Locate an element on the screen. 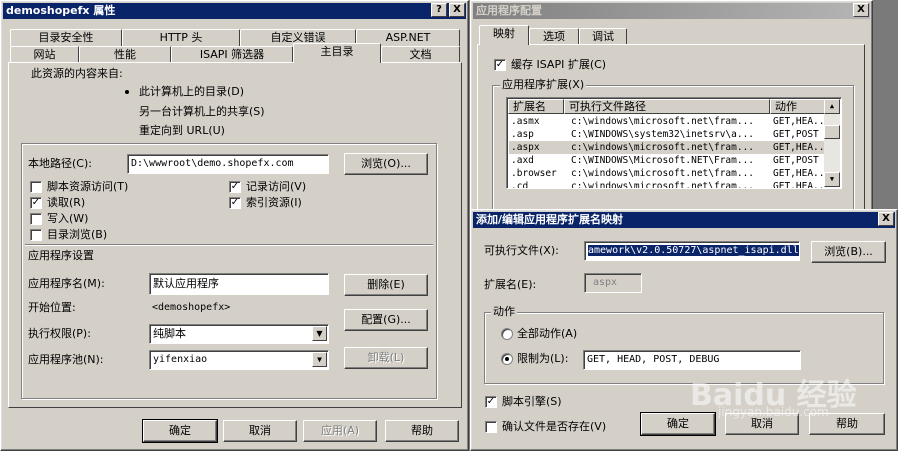 The image size is (898, 451). app-pool-label: 应用程序池(N): is located at coordinates (66, 359).